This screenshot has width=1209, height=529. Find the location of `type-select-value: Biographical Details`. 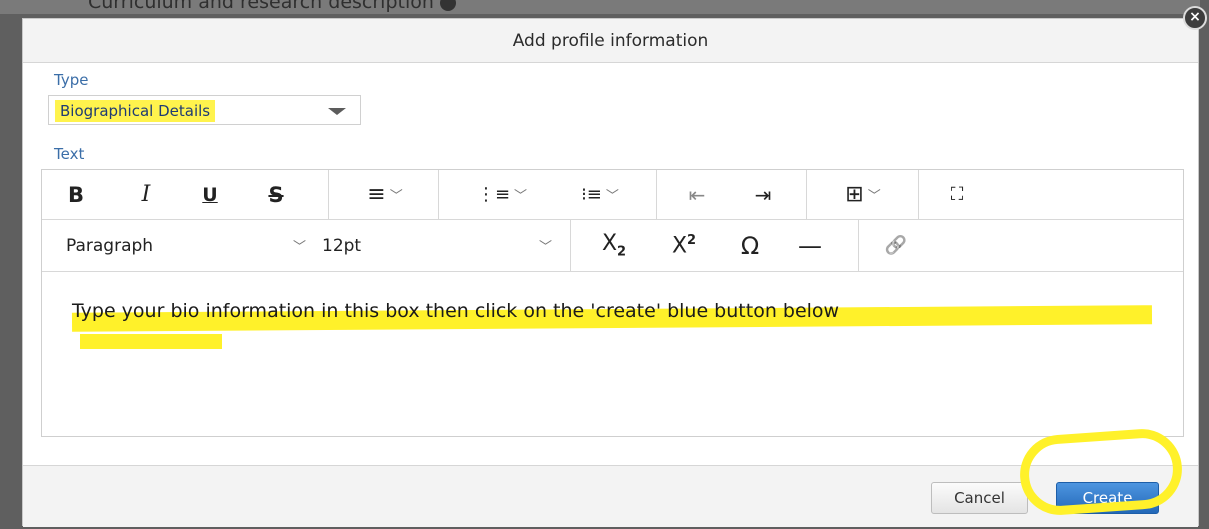

type-select-value: Biographical Details is located at coordinates (135, 111).